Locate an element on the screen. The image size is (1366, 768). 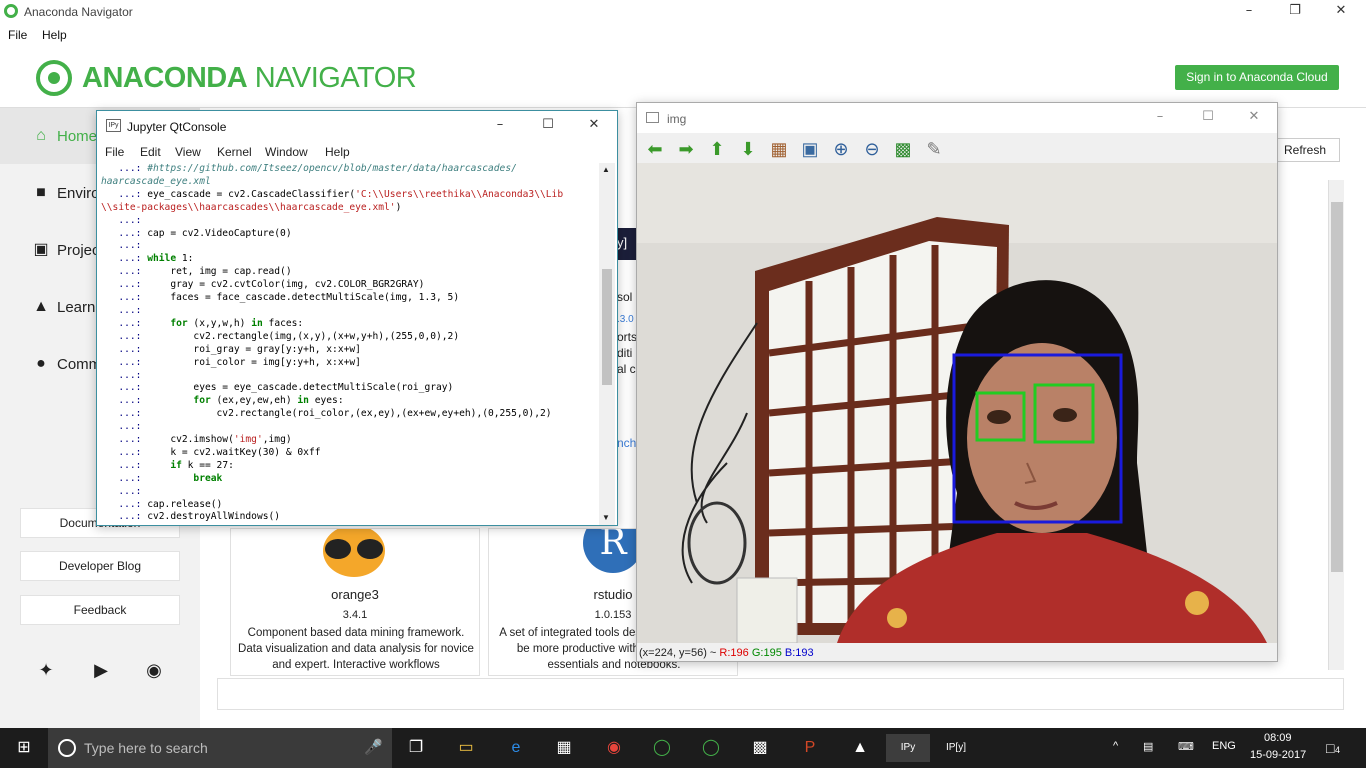
anaconda-app-icon is located at coordinates (11, 11).